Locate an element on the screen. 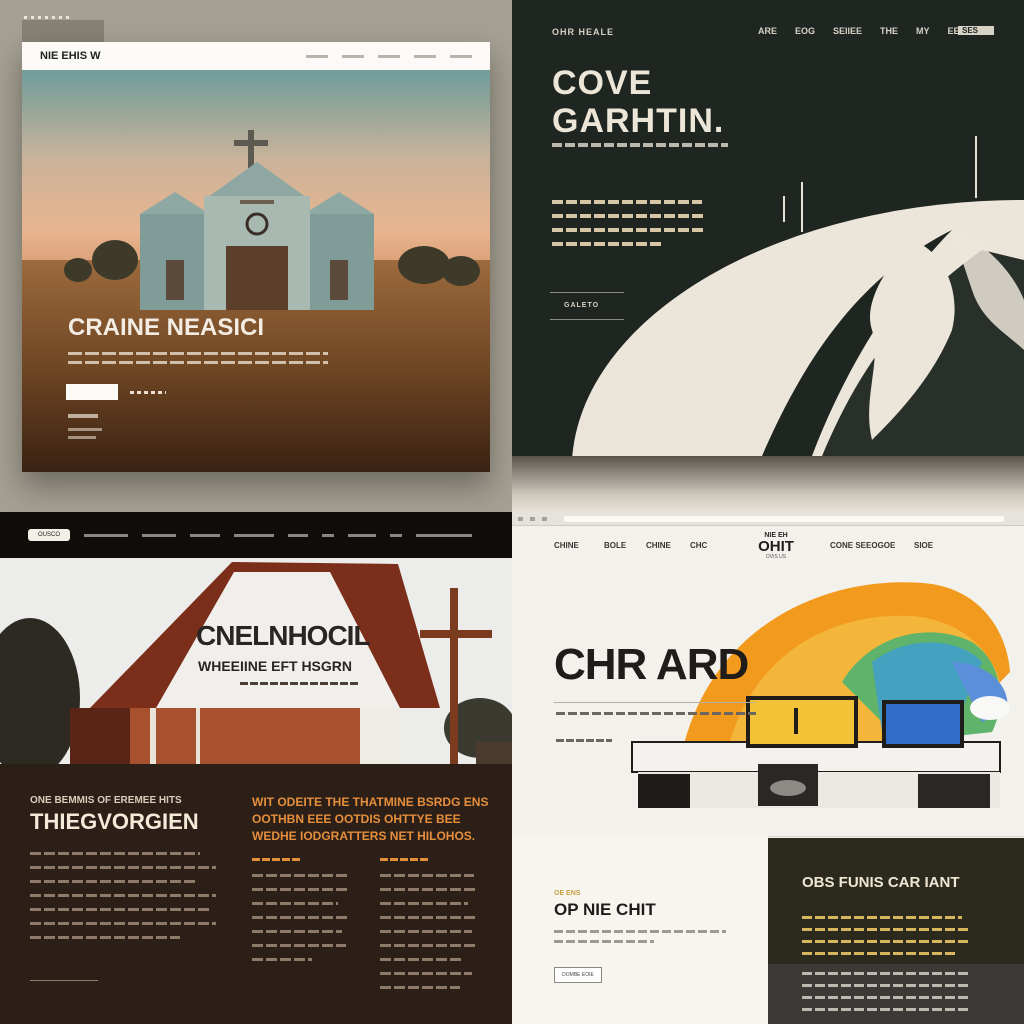  quote-line: WEDHE IODGRATTERS NET HILOHOS. is located at coordinates (364, 836).